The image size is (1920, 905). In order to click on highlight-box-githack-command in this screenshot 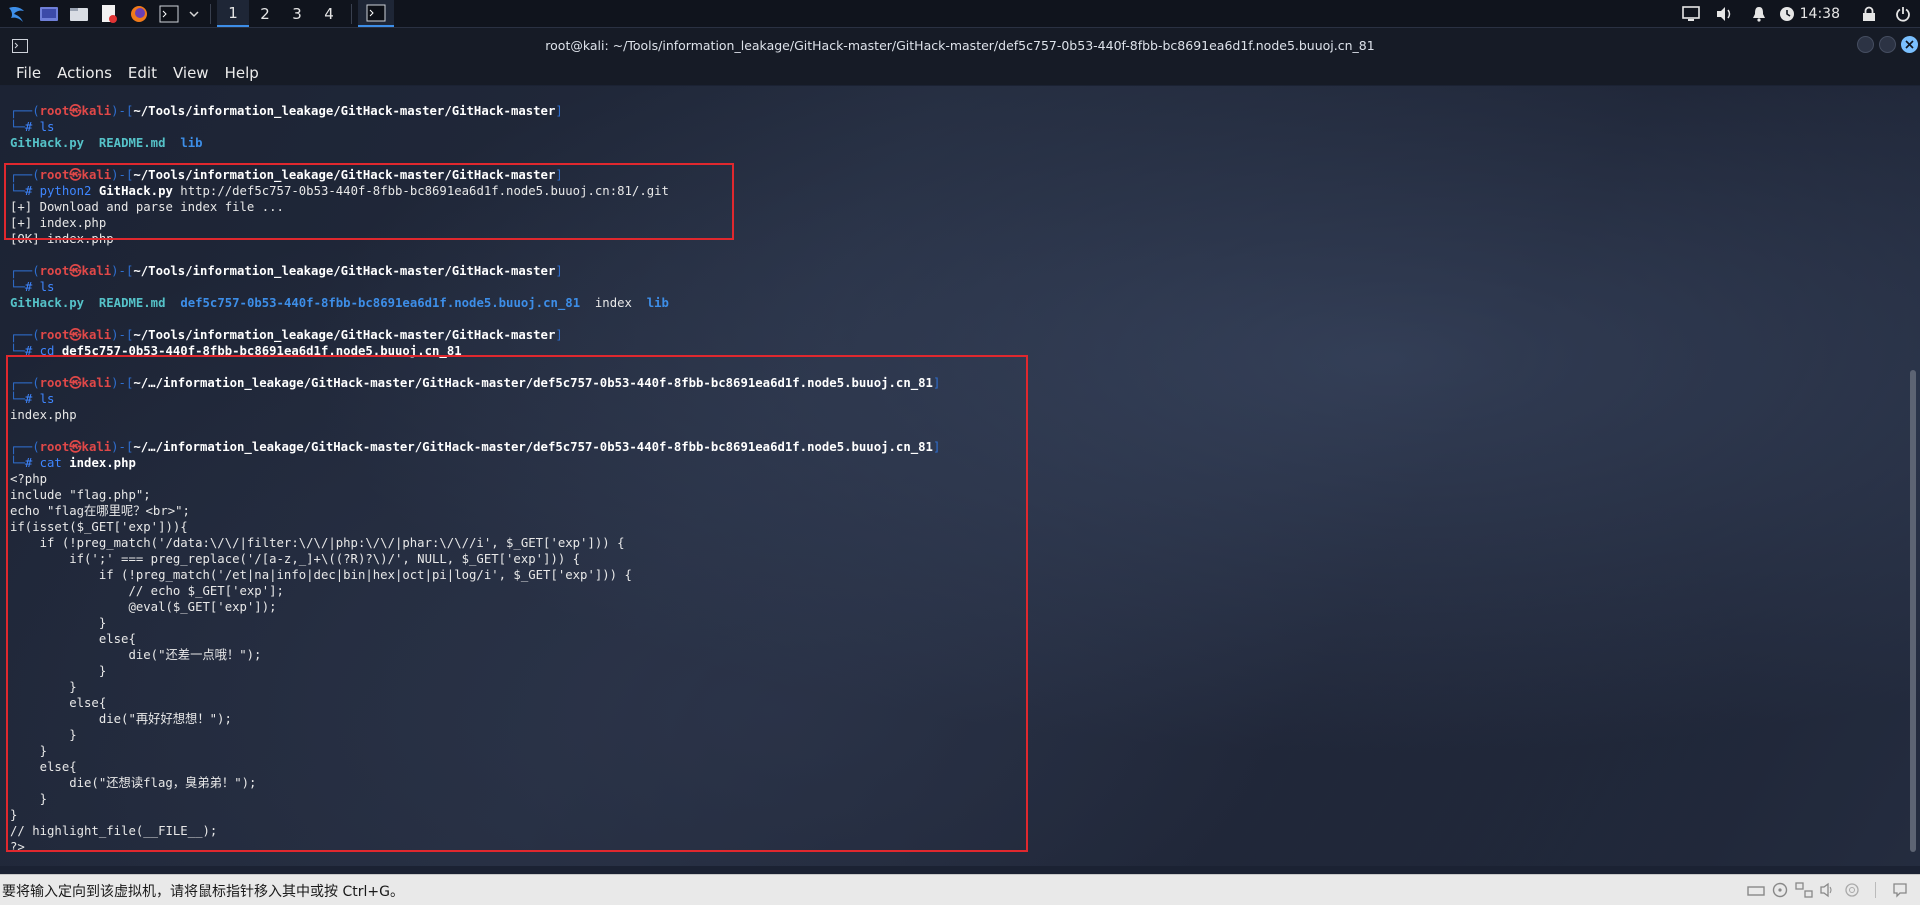, I will do `click(369, 201)`.